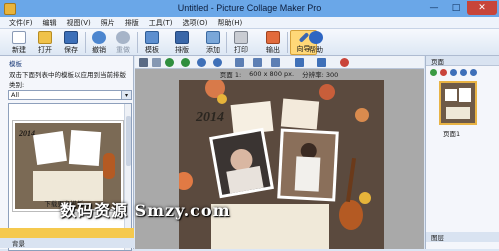  I want to click on menu-options: 选项(O), so click(195, 23).